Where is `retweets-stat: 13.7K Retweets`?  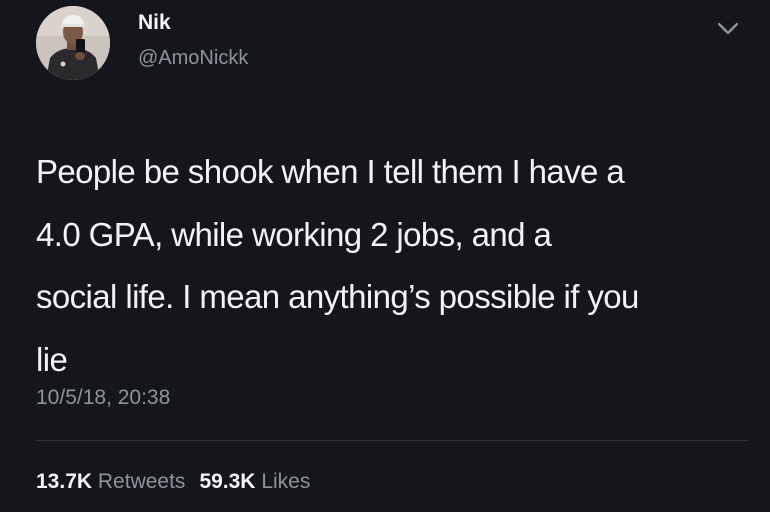 retweets-stat: 13.7K Retweets is located at coordinates (110, 481).